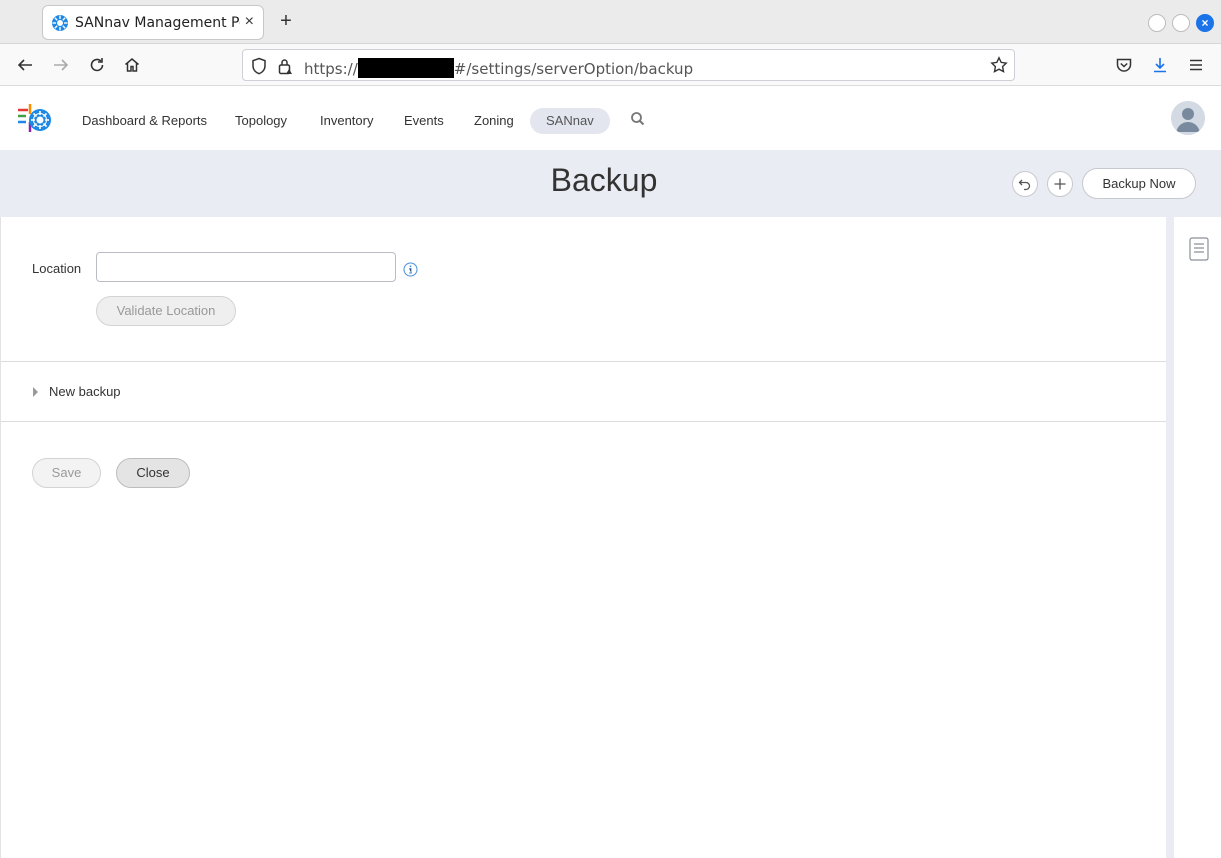 Image resolution: width=1221 pixels, height=858 pixels. What do you see at coordinates (1199, 249) in the screenshot?
I see `document-icon` at bounding box center [1199, 249].